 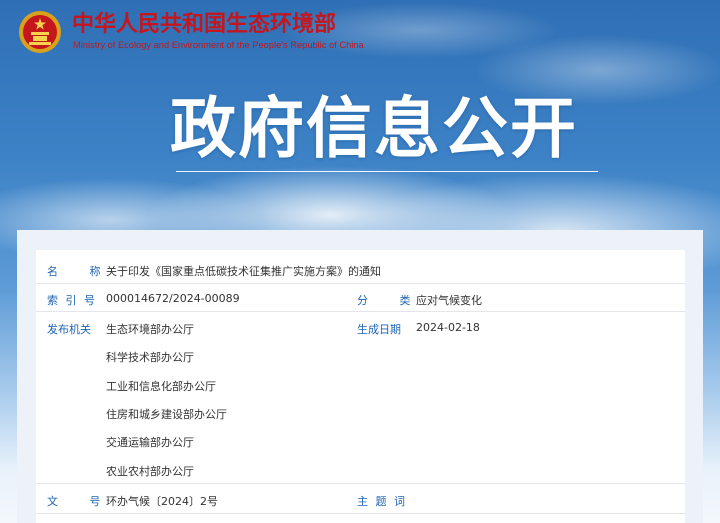 What do you see at coordinates (379, 329) in the screenshot?
I see `date-label: 生成日期` at bounding box center [379, 329].